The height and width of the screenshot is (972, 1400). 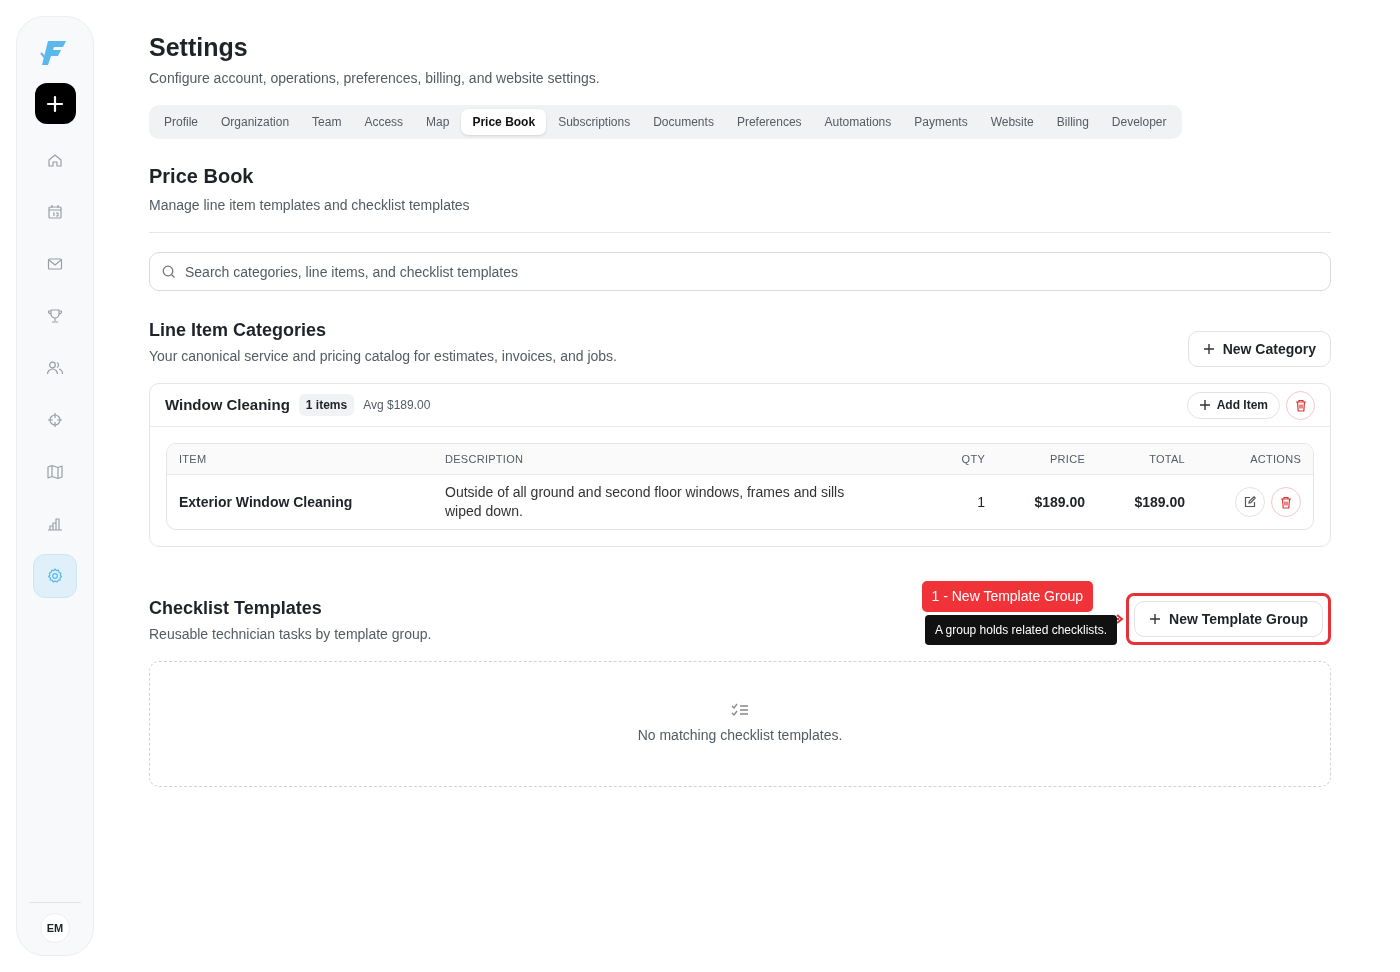 What do you see at coordinates (769, 122) in the screenshot?
I see `tab: Preferences` at bounding box center [769, 122].